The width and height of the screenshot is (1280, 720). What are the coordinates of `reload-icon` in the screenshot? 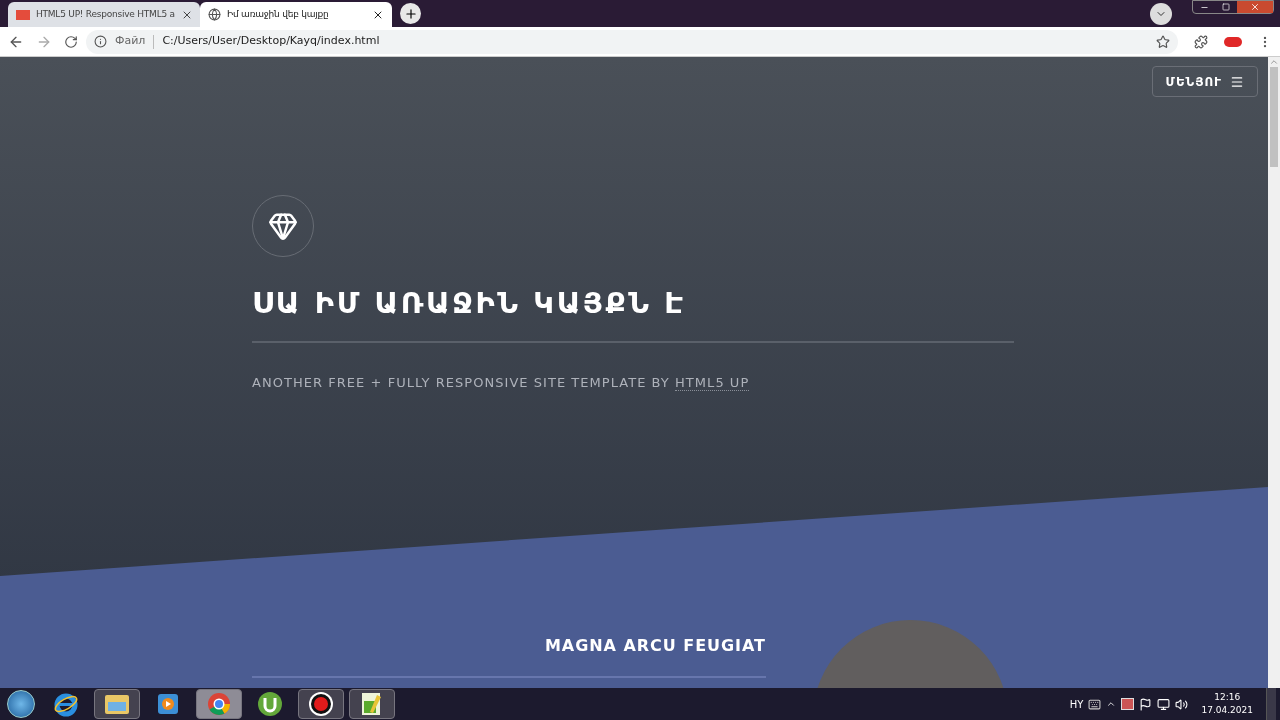 It's located at (71, 41).